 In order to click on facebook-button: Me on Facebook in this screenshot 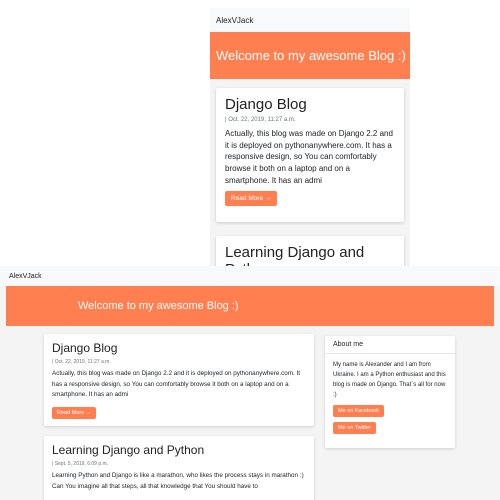, I will do `click(358, 411)`.